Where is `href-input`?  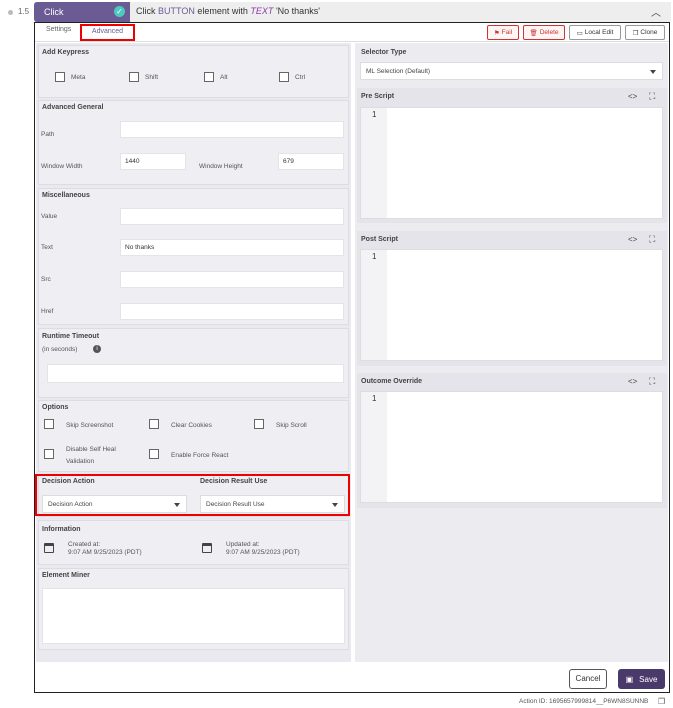
href-input is located at coordinates (232, 311).